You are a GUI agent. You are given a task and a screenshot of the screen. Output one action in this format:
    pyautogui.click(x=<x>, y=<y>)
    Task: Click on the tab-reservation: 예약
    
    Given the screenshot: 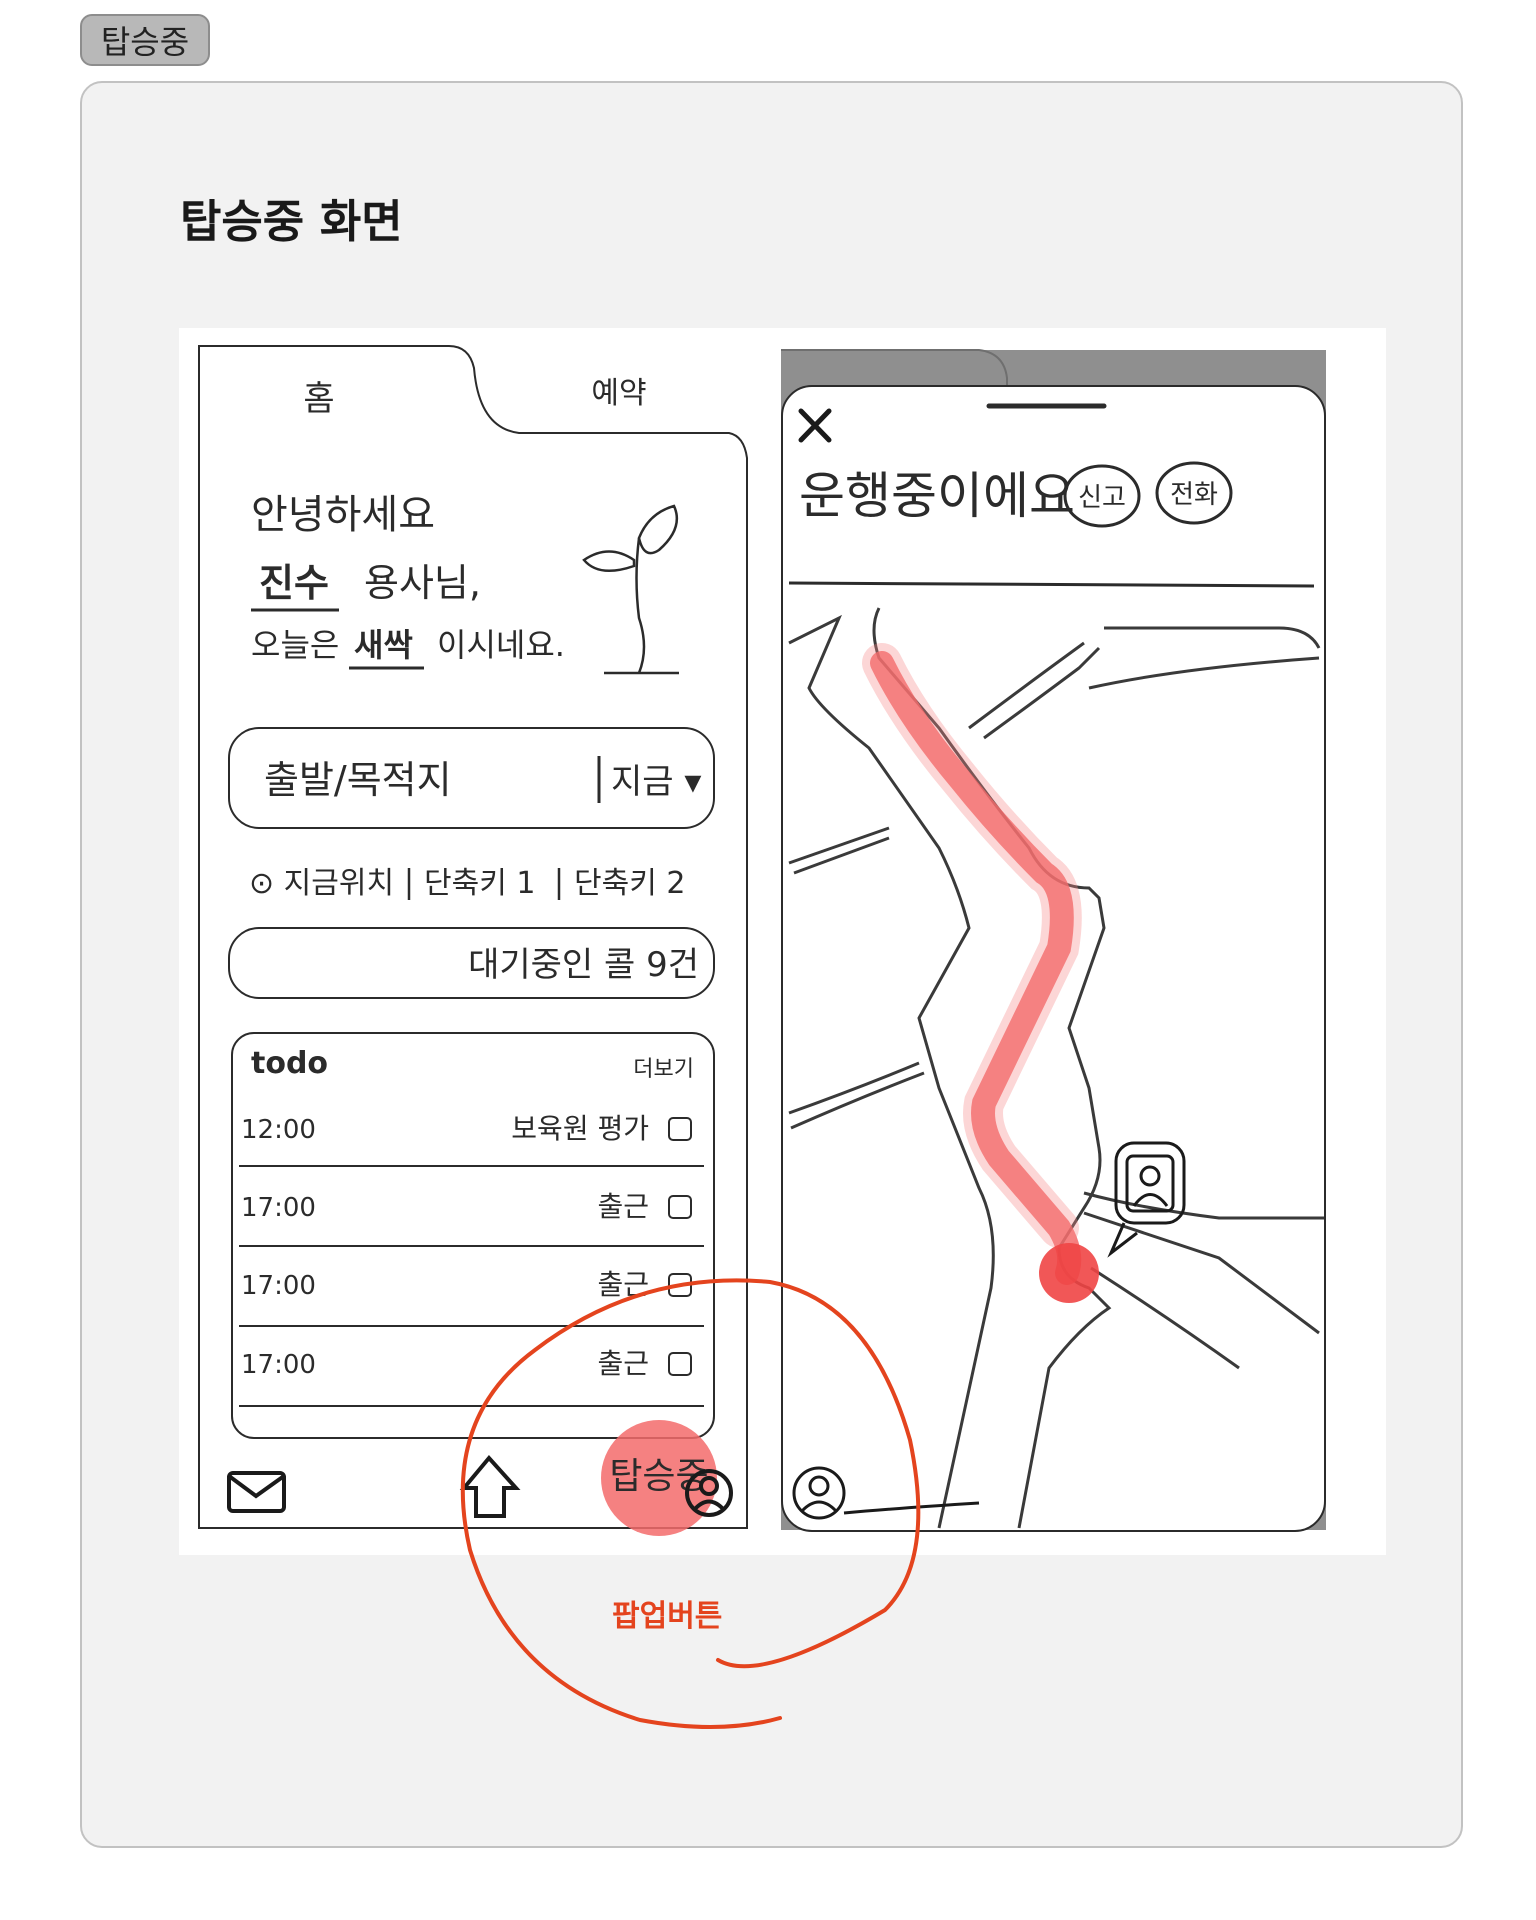 What is the action you would take?
    pyautogui.click(x=618, y=393)
    